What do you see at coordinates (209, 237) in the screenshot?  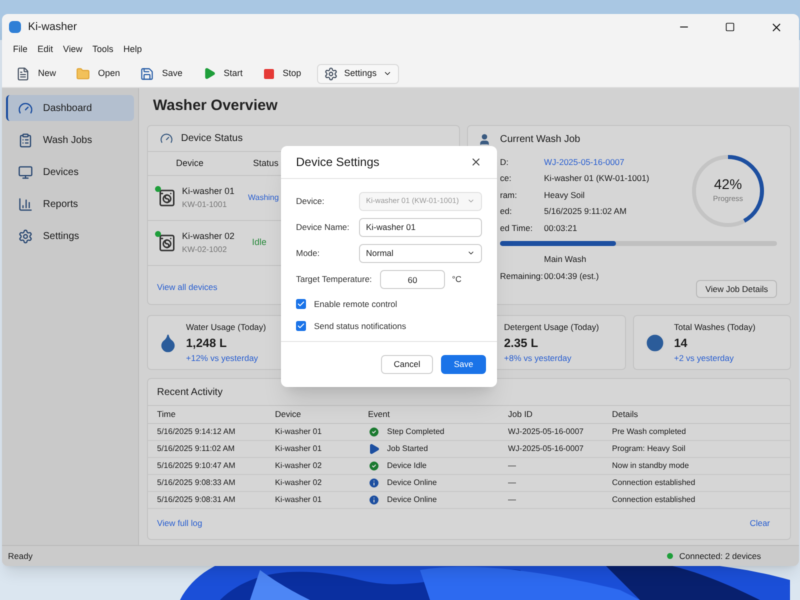 I see `device-name: Ki-washer 02` at bounding box center [209, 237].